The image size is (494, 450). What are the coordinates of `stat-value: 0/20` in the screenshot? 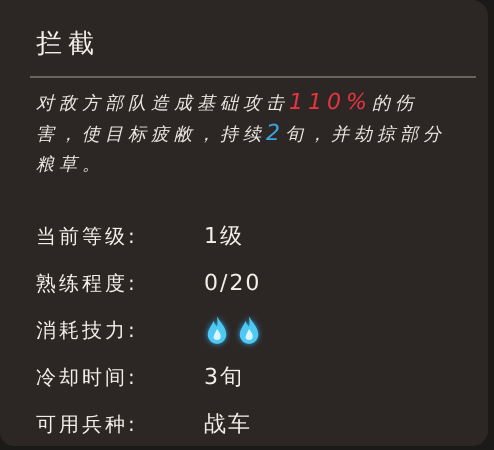 It's located at (233, 283).